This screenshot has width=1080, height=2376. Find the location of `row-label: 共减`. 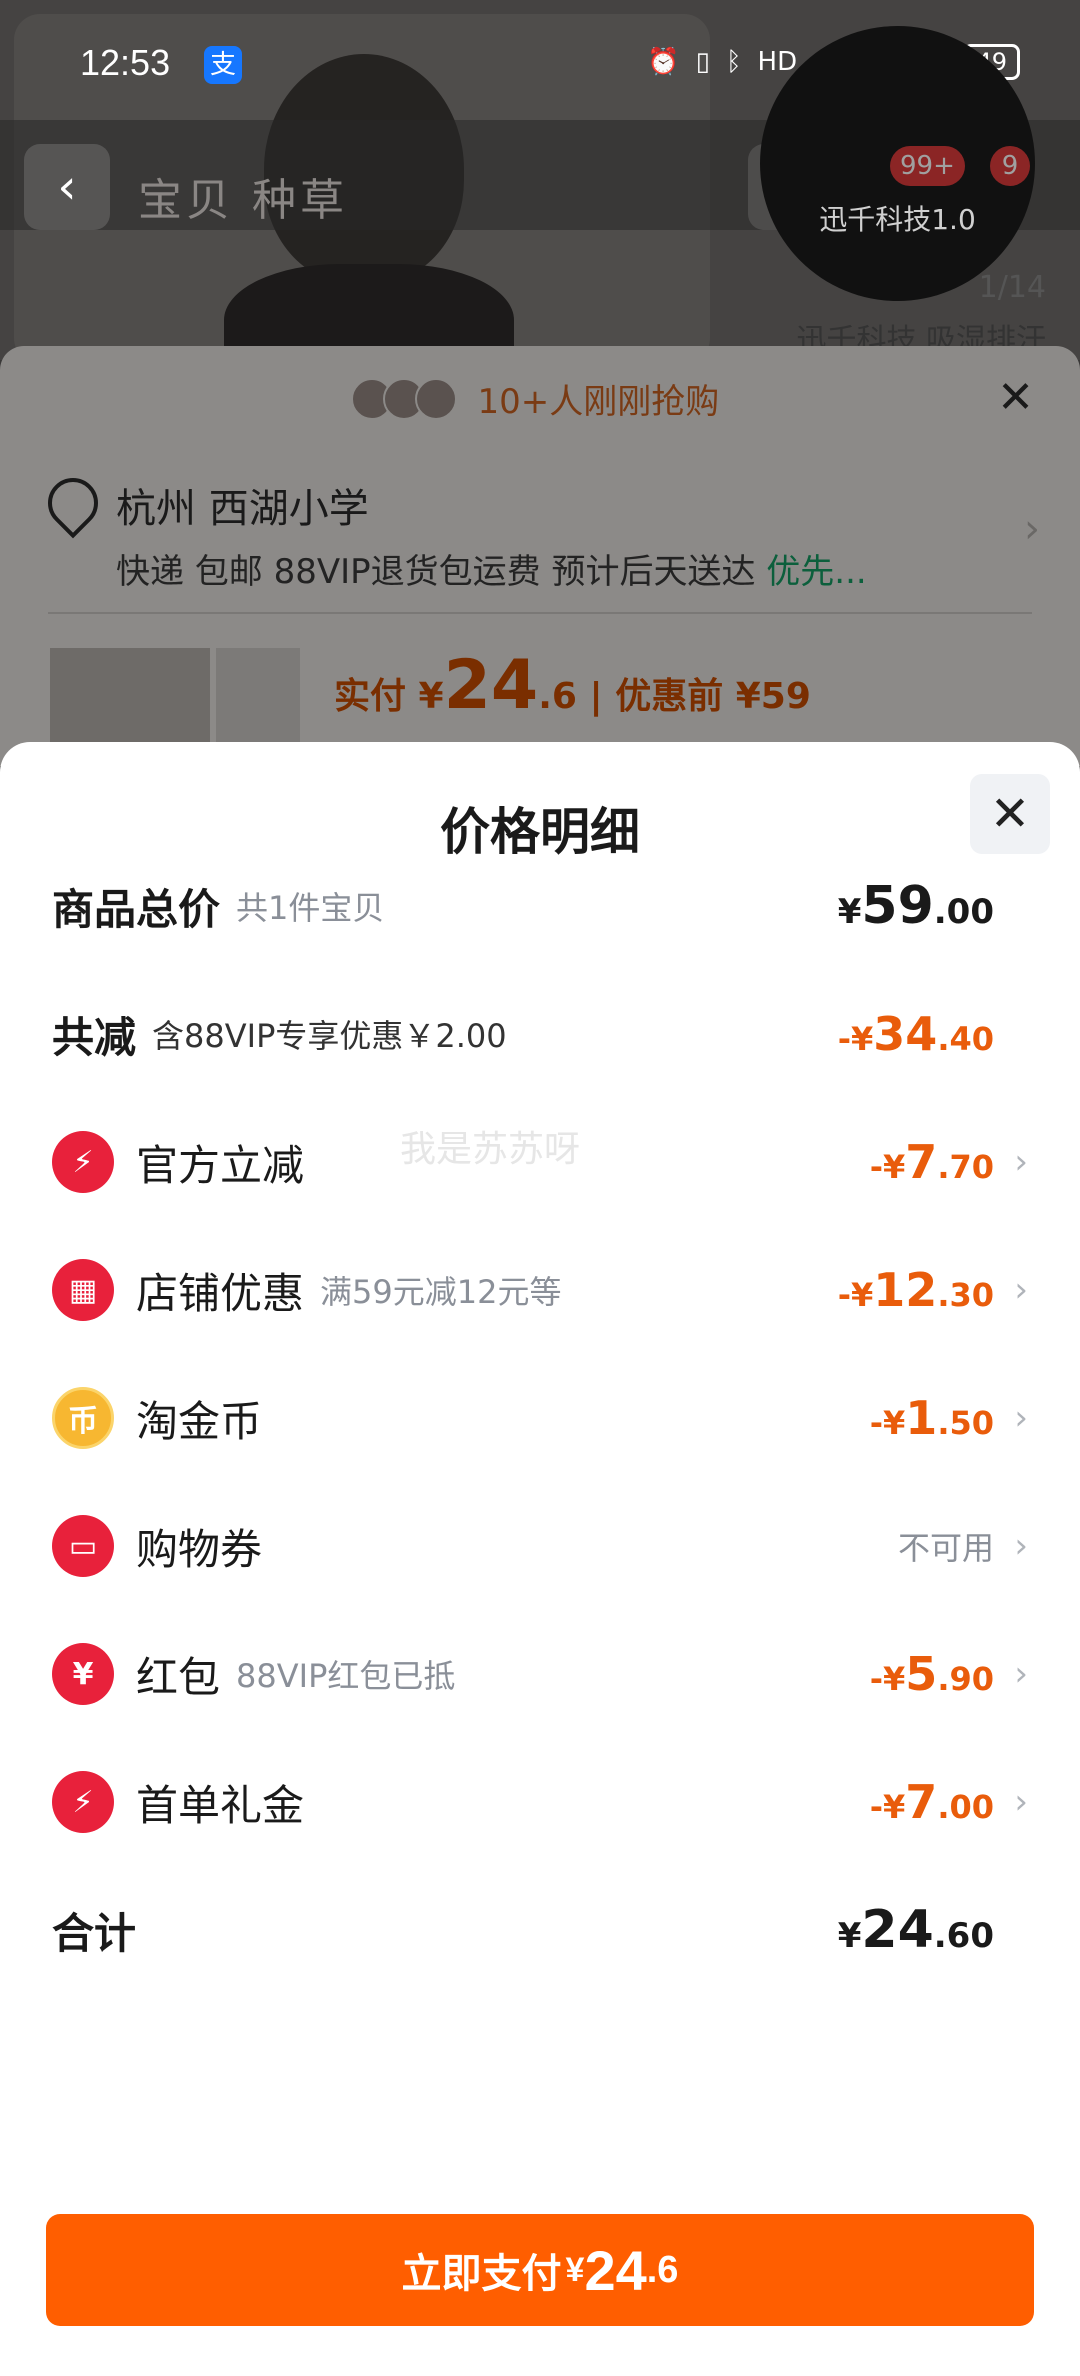

row-label: 共减 is located at coordinates (94, 1037).